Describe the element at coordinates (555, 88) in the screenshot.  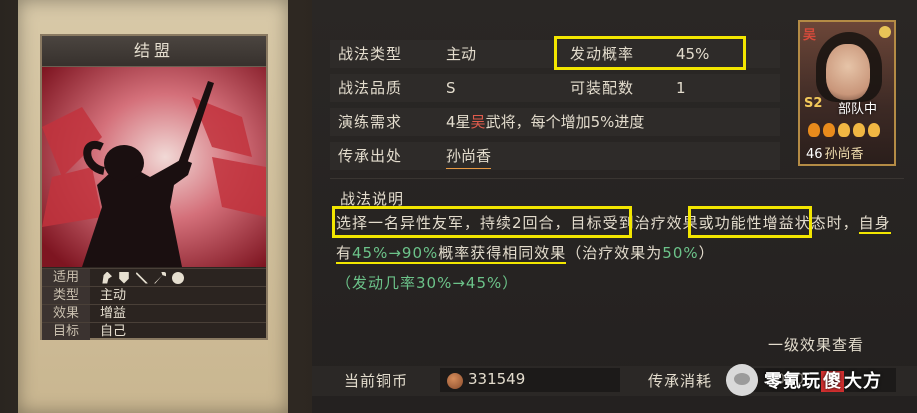
I see `row-quality: 战法品质 S 可装配数 1` at that location.